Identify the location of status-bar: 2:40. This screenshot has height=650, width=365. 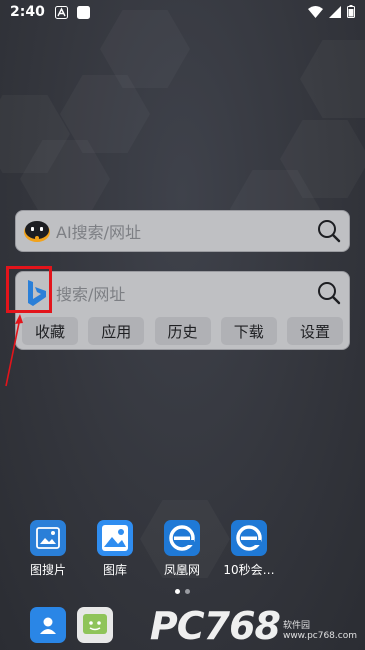
(182, 12).